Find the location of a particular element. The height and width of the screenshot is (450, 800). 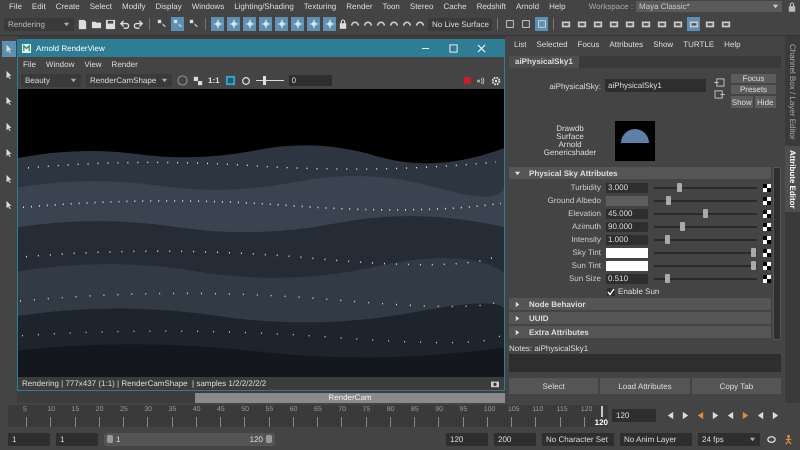

tool-icon is located at coordinates (9, 49).